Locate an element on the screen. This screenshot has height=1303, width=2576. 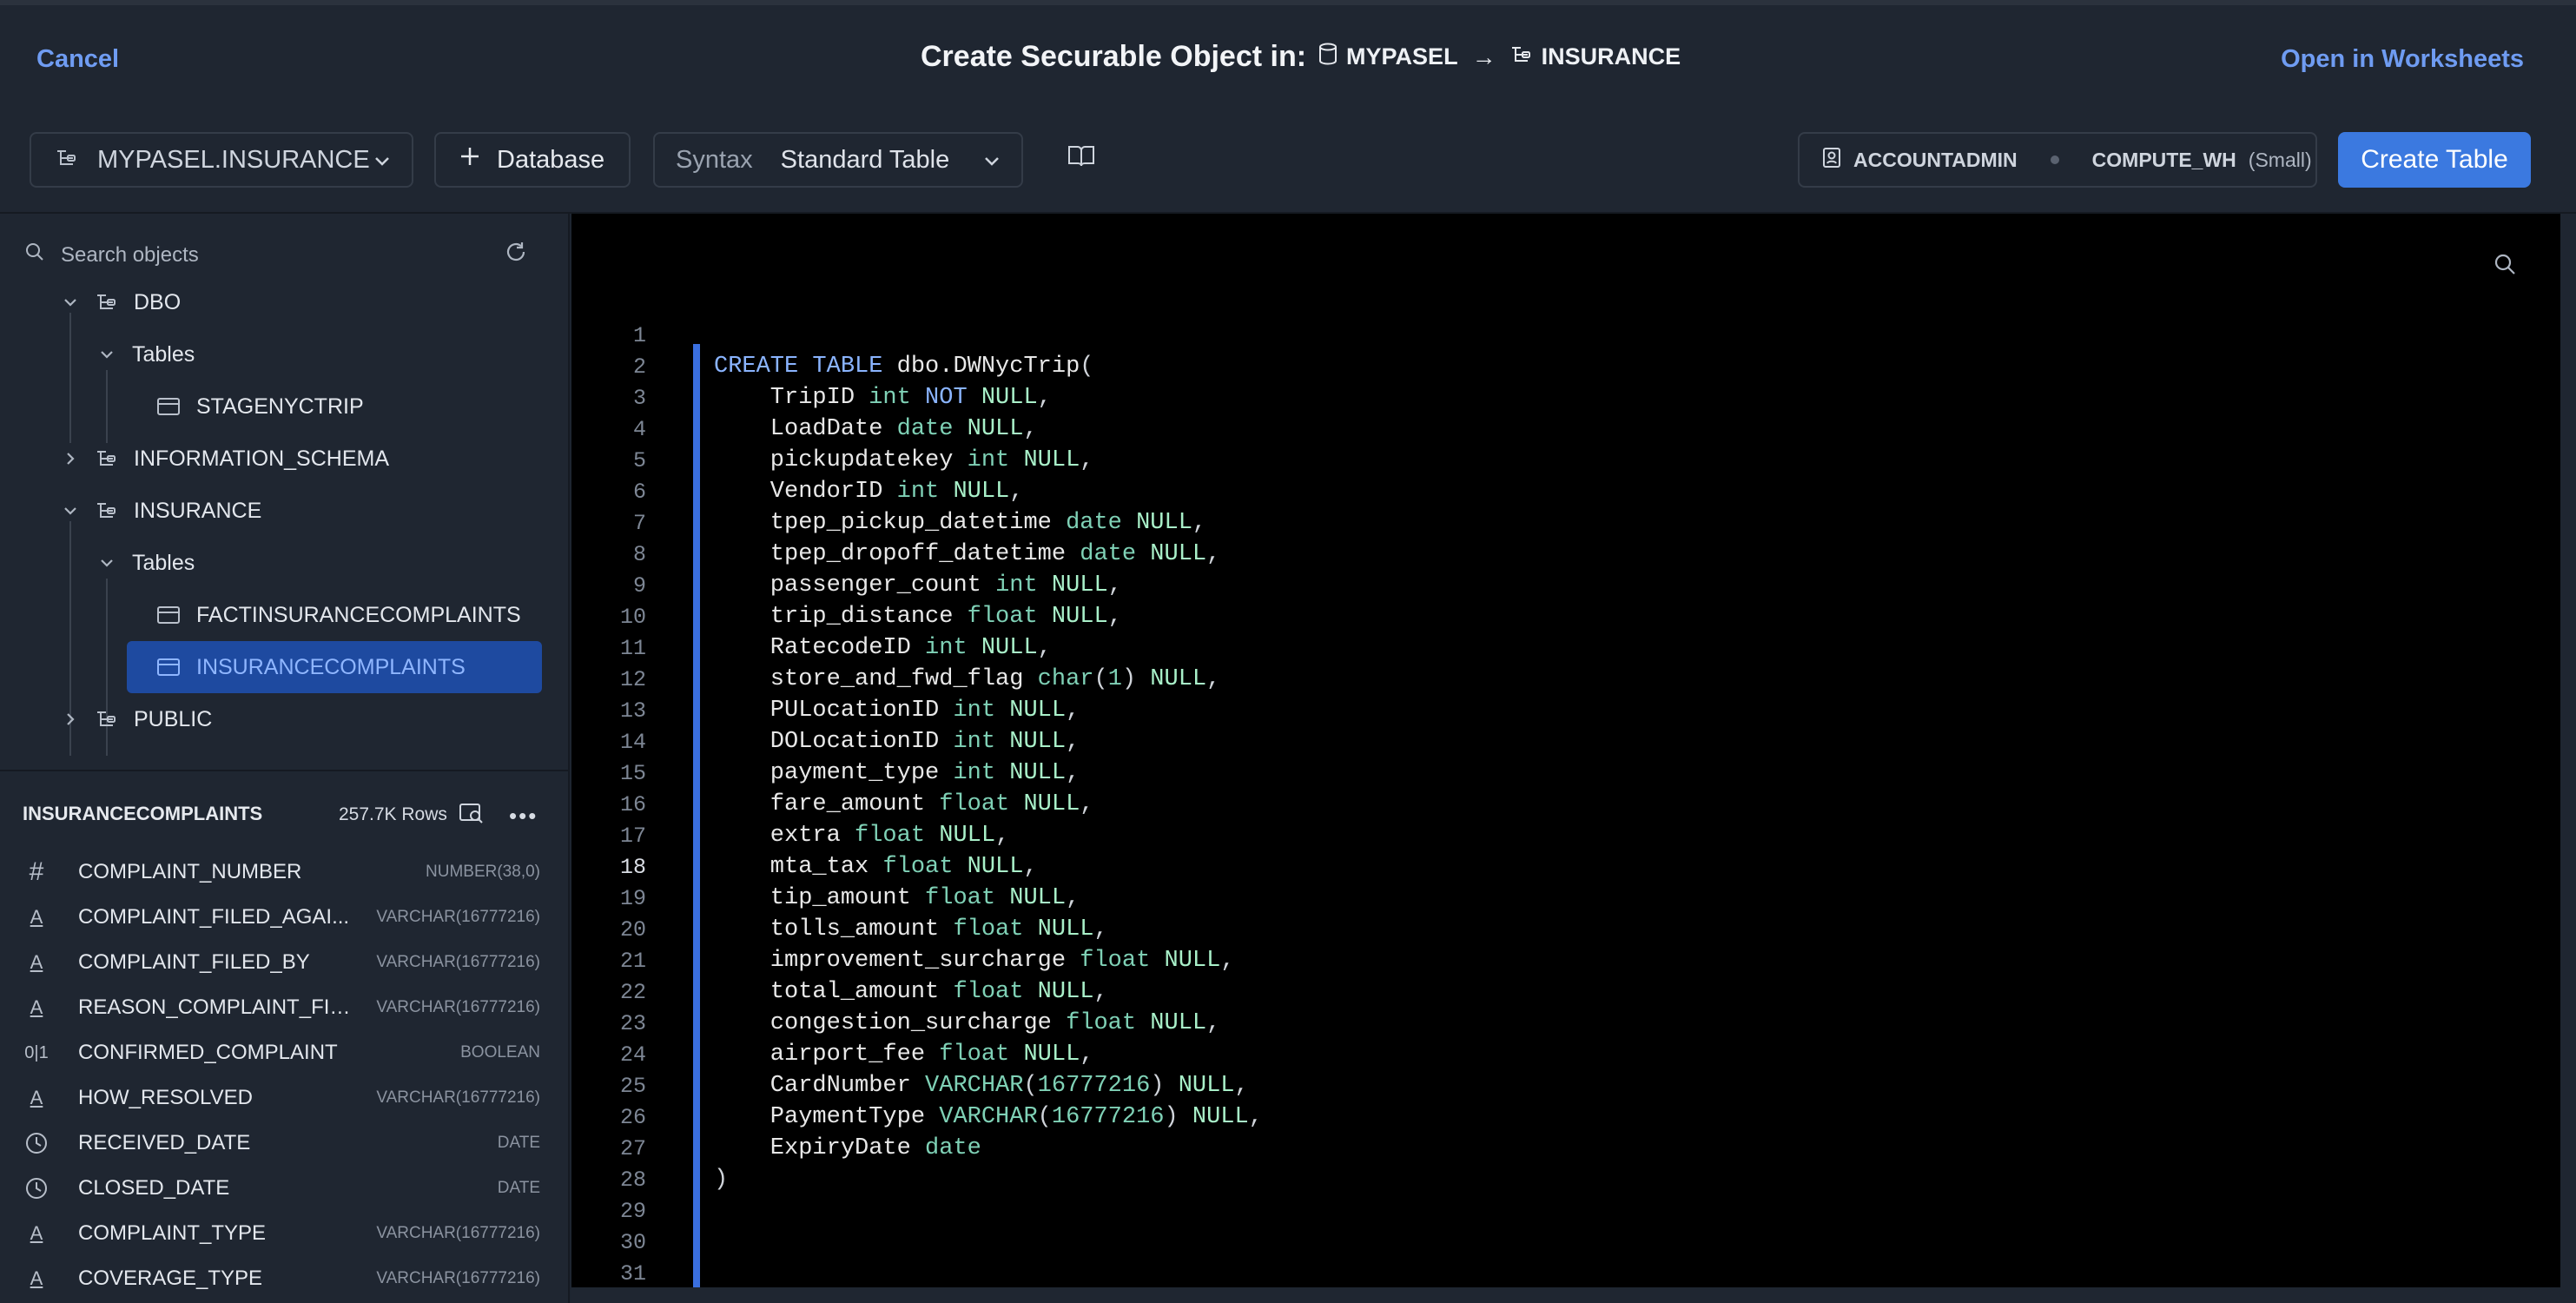
line-number: 18 is located at coordinates (632, 867).